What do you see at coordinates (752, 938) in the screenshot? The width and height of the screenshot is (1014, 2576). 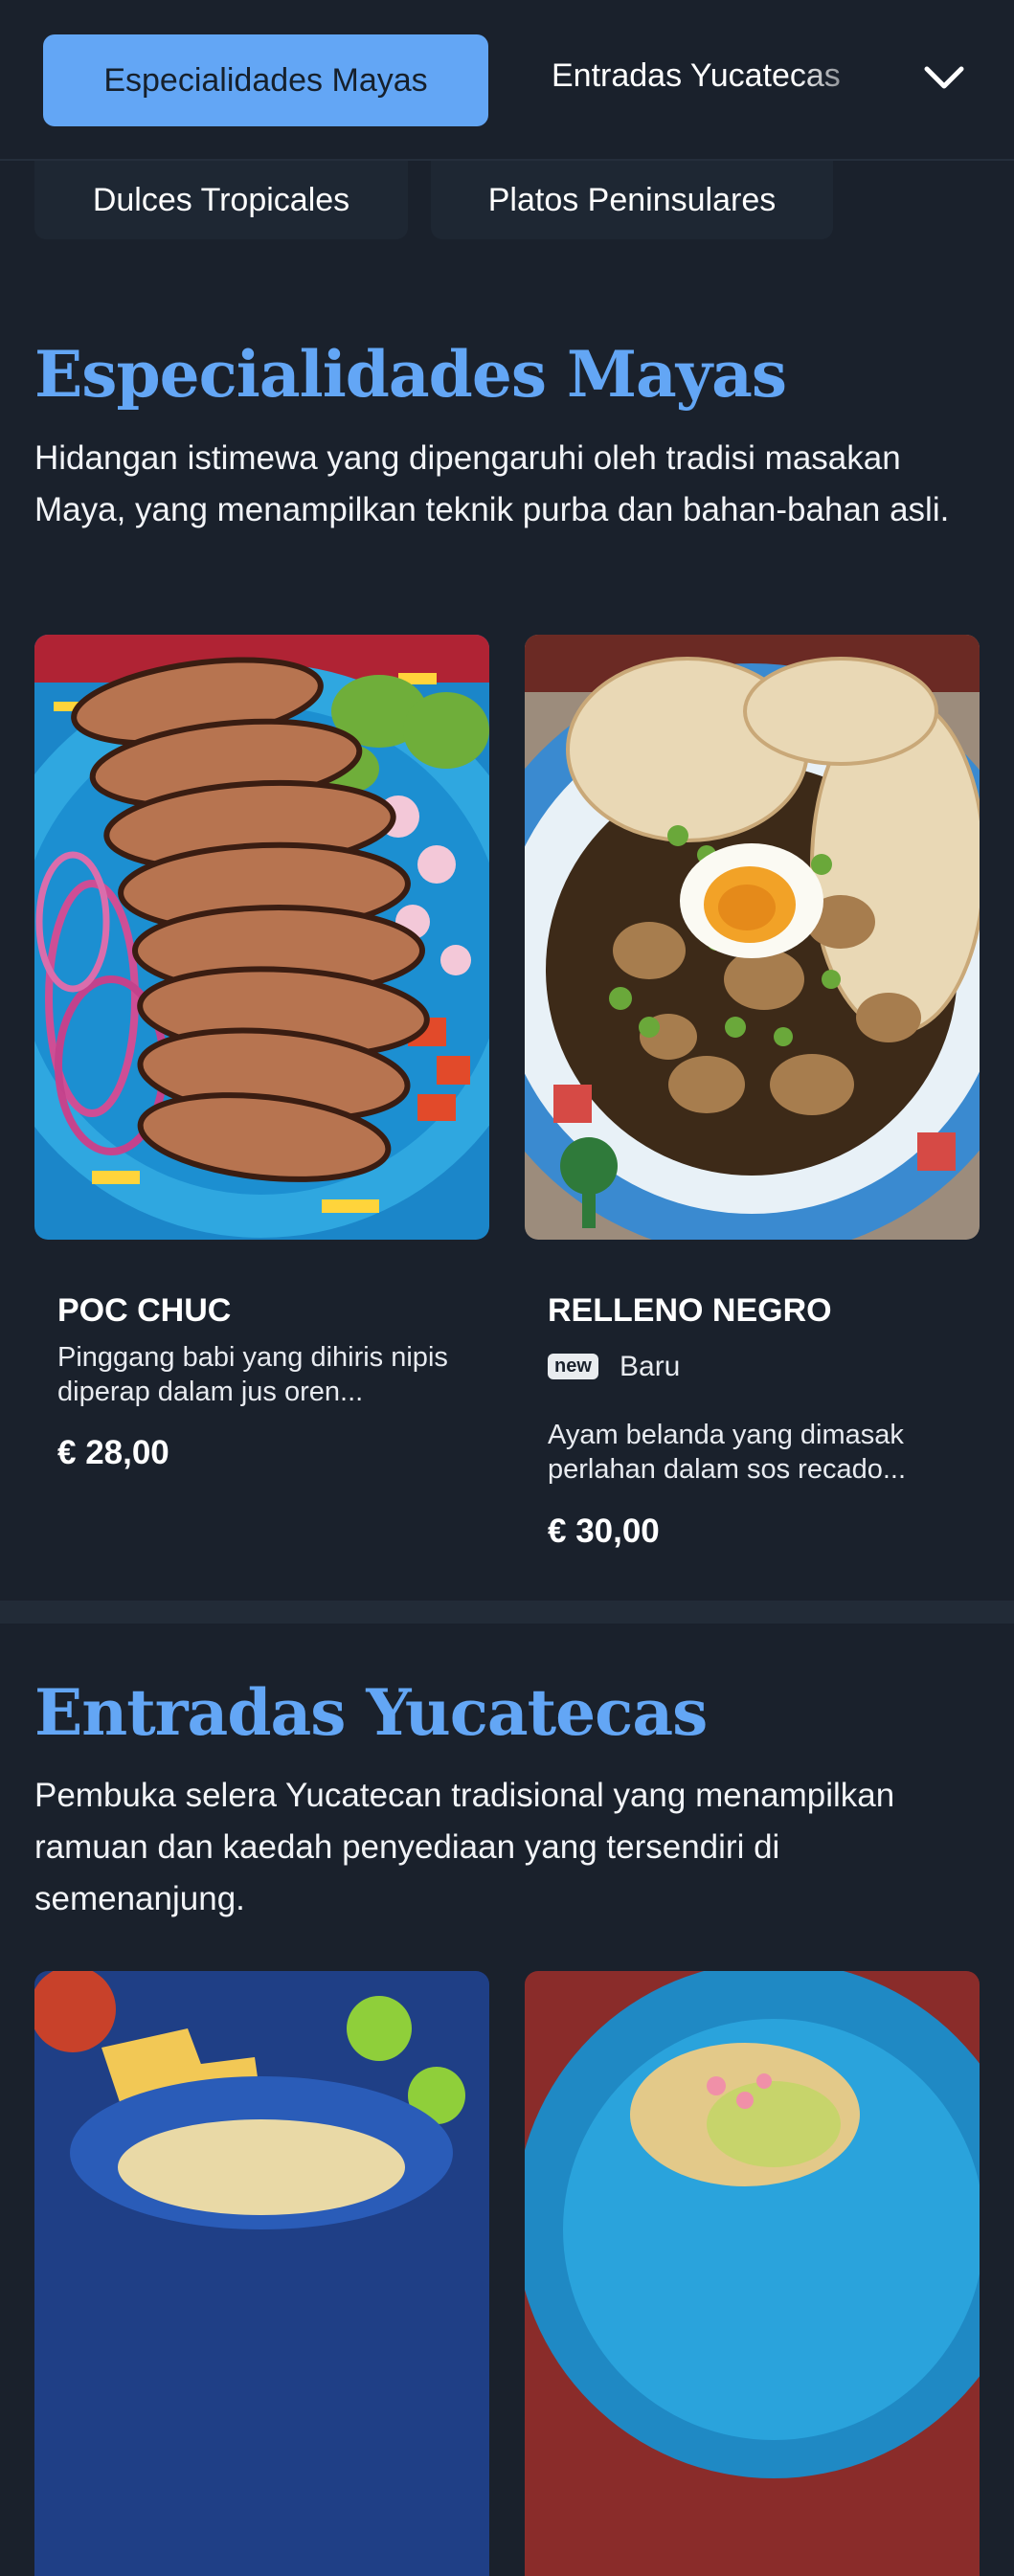 I see `relleno-negro-image` at bounding box center [752, 938].